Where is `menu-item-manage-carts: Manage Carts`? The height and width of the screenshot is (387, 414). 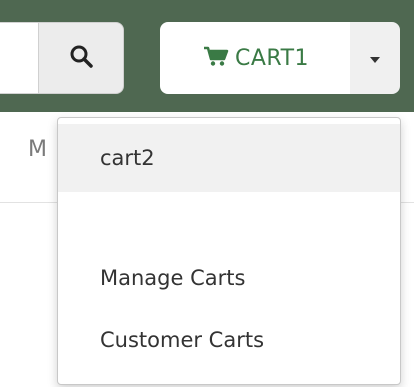 menu-item-manage-carts: Manage Carts is located at coordinates (229, 278).